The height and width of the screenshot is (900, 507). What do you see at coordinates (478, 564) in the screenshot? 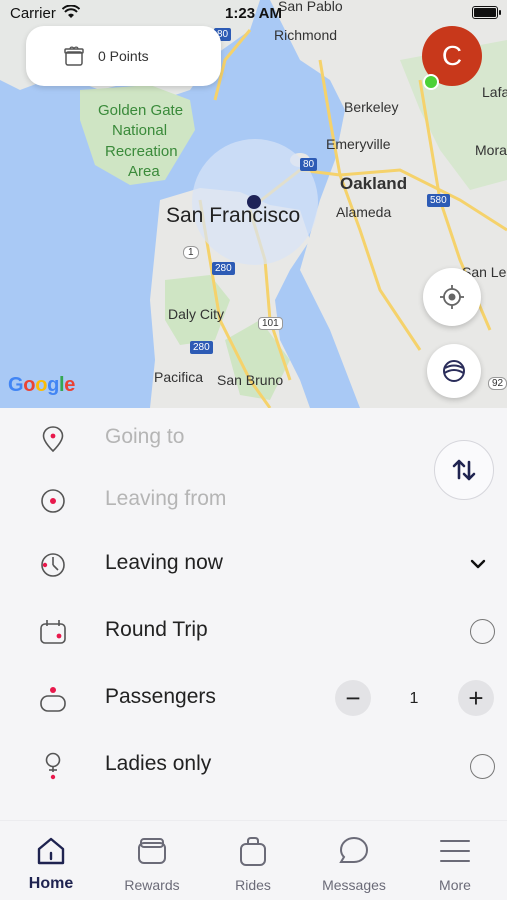
I see `chevron-down-icon` at bounding box center [478, 564].